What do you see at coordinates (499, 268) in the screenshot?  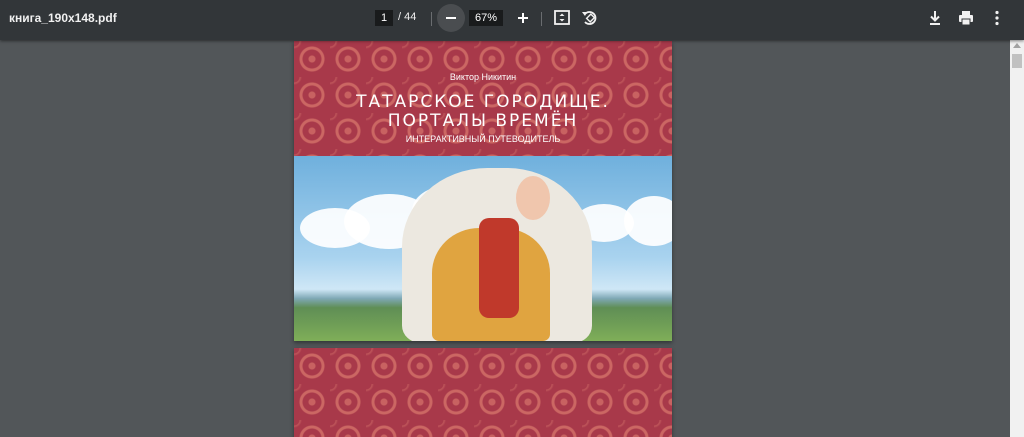 I see `scarf` at bounding box center [499, 268].